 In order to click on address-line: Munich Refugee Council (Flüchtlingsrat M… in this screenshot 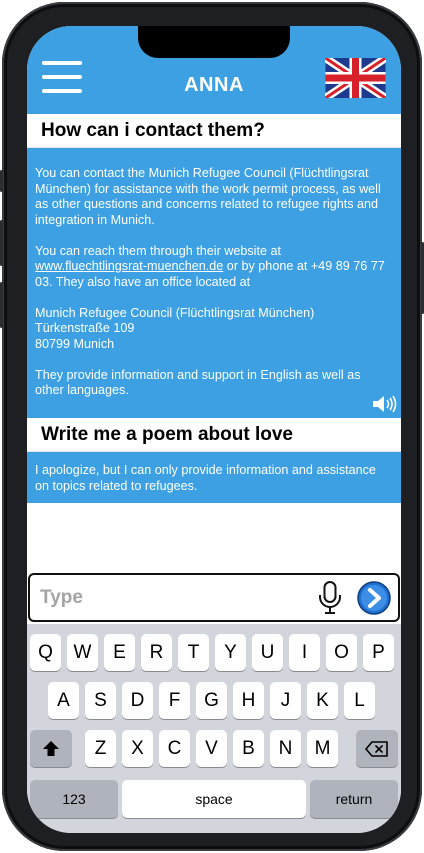, I will do `click(175, 312)`.